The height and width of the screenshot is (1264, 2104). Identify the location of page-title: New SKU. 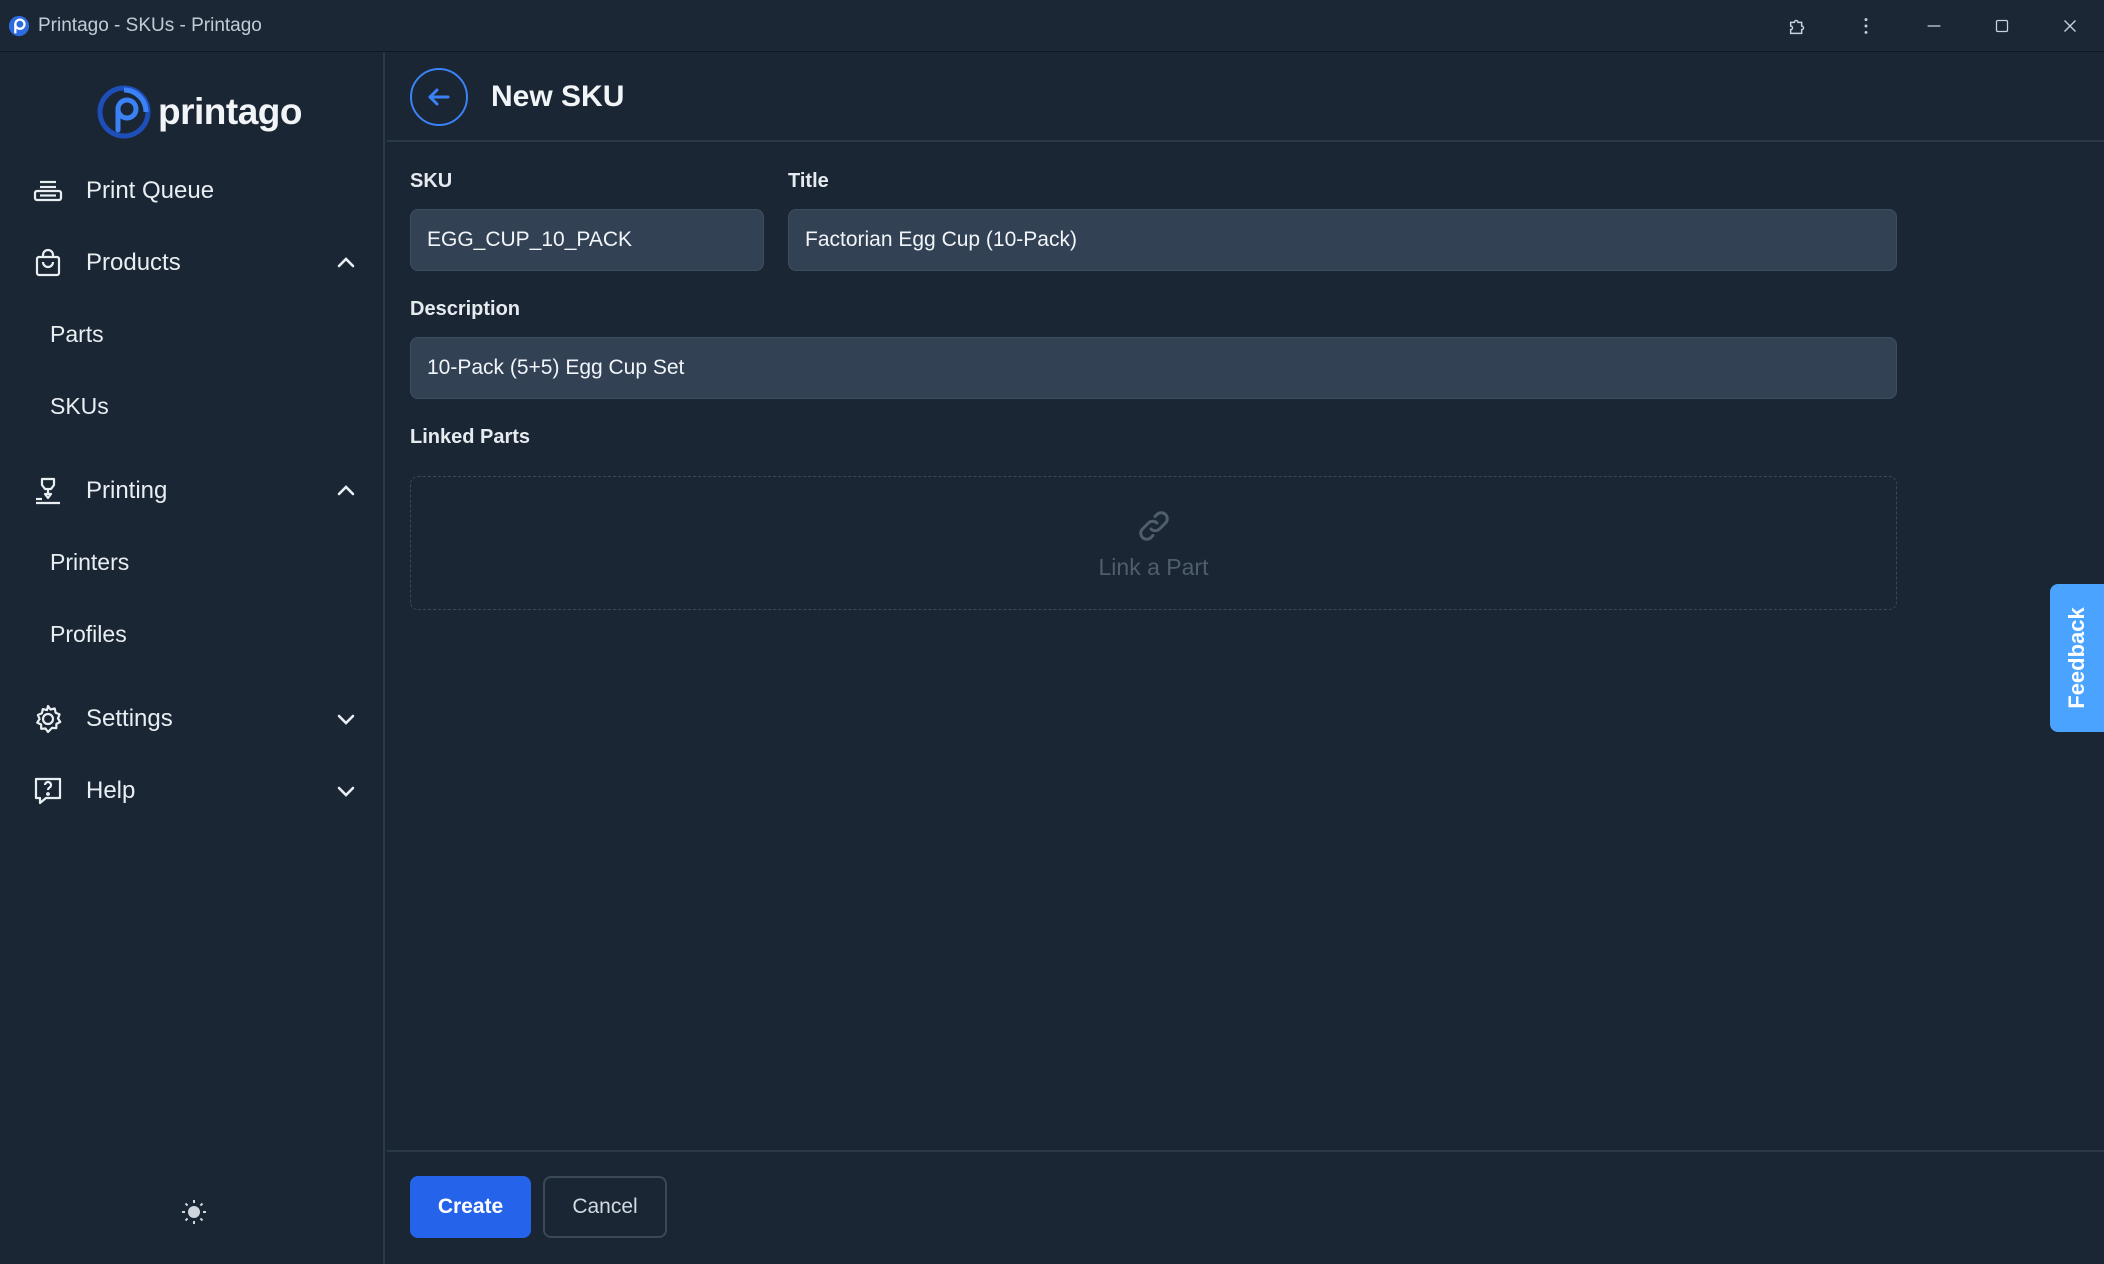
(558, 96).